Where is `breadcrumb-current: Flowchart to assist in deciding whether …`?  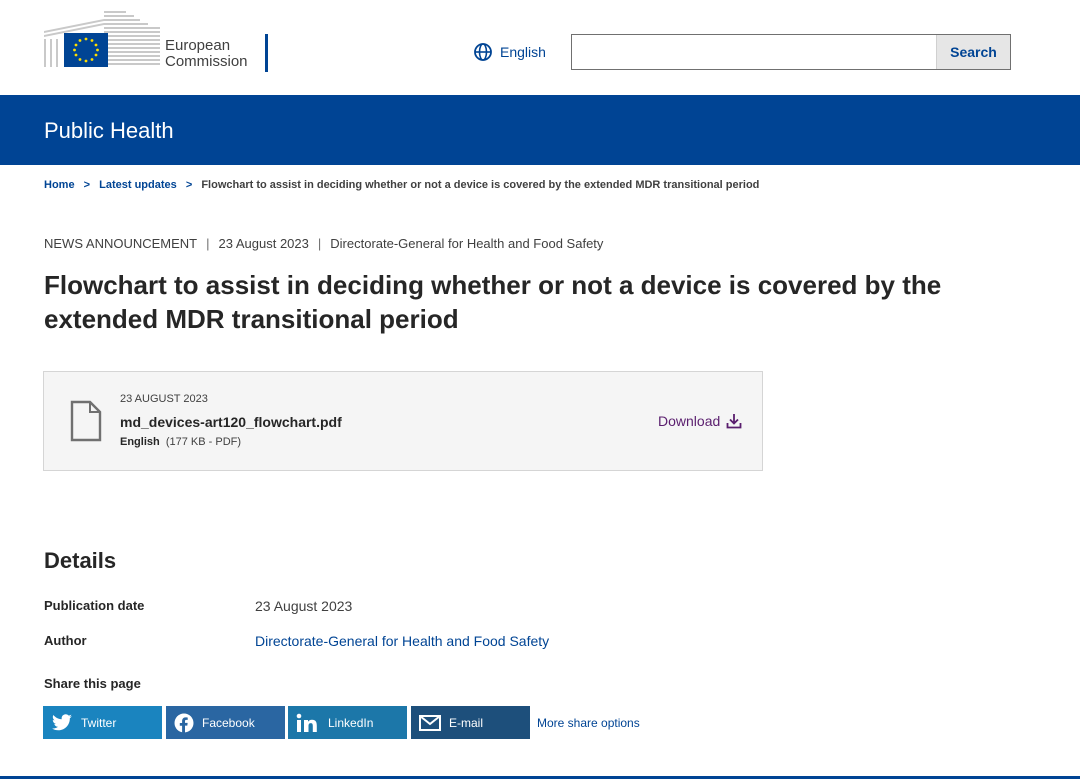
breadcrumb-current: Flowchart to assist in deciding whether … is located at coordinates (480, 185).